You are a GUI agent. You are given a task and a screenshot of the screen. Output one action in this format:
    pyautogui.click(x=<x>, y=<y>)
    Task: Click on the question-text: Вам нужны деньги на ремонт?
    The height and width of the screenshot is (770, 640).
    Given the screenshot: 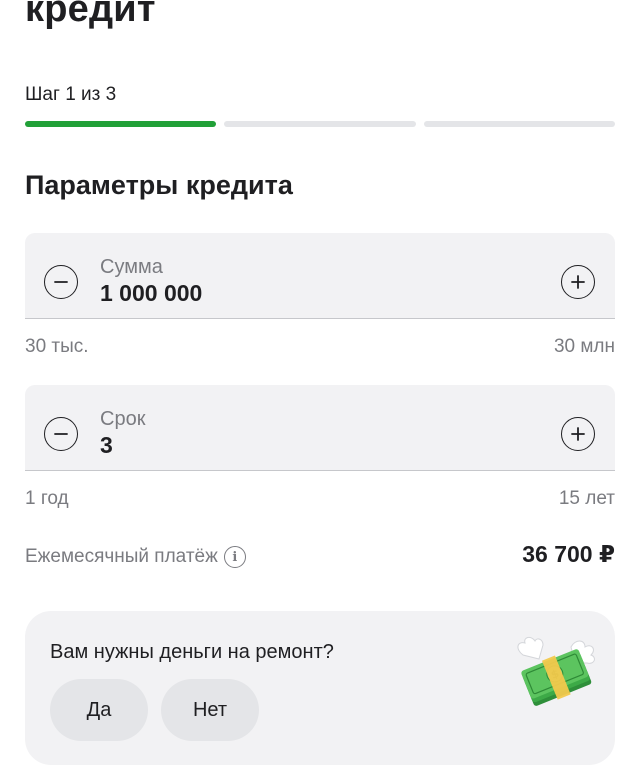 What is the action you would take?
    pyautogui.click(x=192, y=652)
    